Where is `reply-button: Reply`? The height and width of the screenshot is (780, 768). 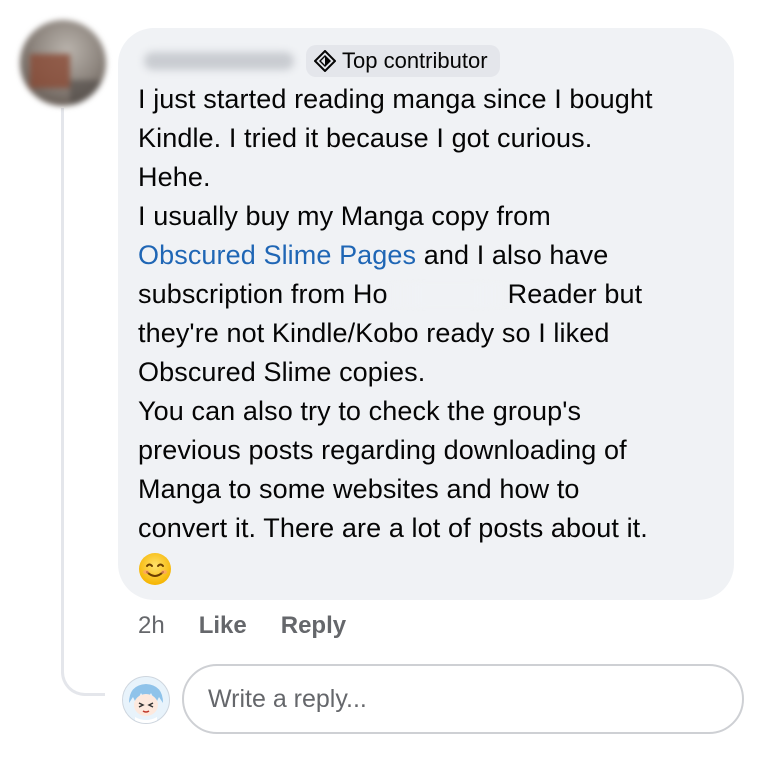
reply-button: Reply is located at coordinates (313, 626).